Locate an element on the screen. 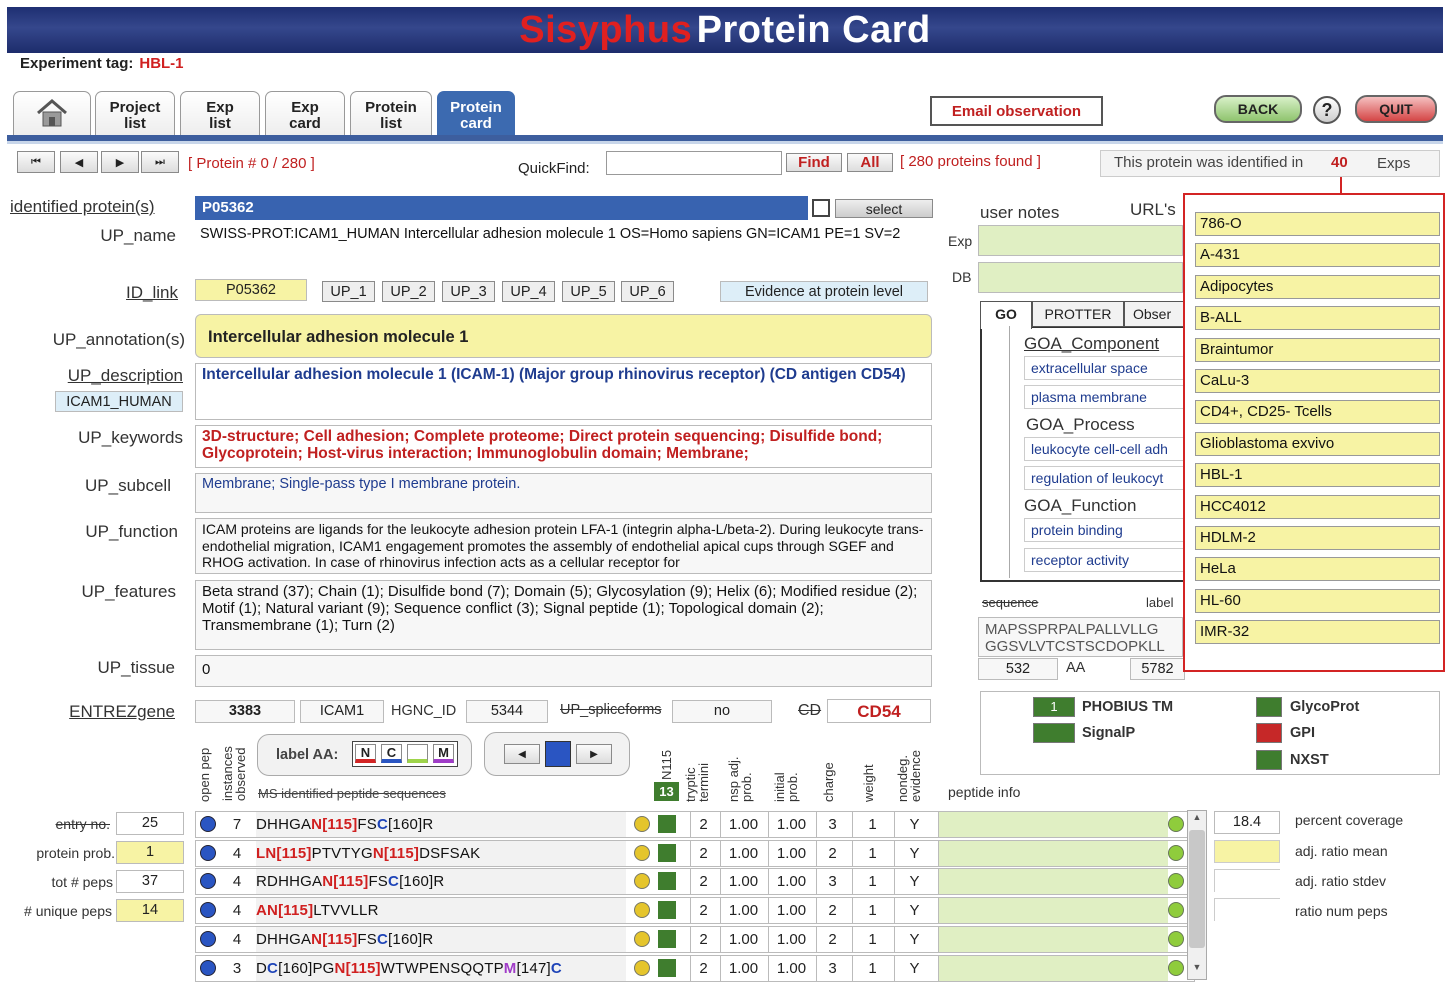 This screenshot has width=1450, height=982. table-row: 4 DHHGAN[115]FSC[160]R 2 1.00 1.00 2 1 Y is located at coordinates (695, 939).